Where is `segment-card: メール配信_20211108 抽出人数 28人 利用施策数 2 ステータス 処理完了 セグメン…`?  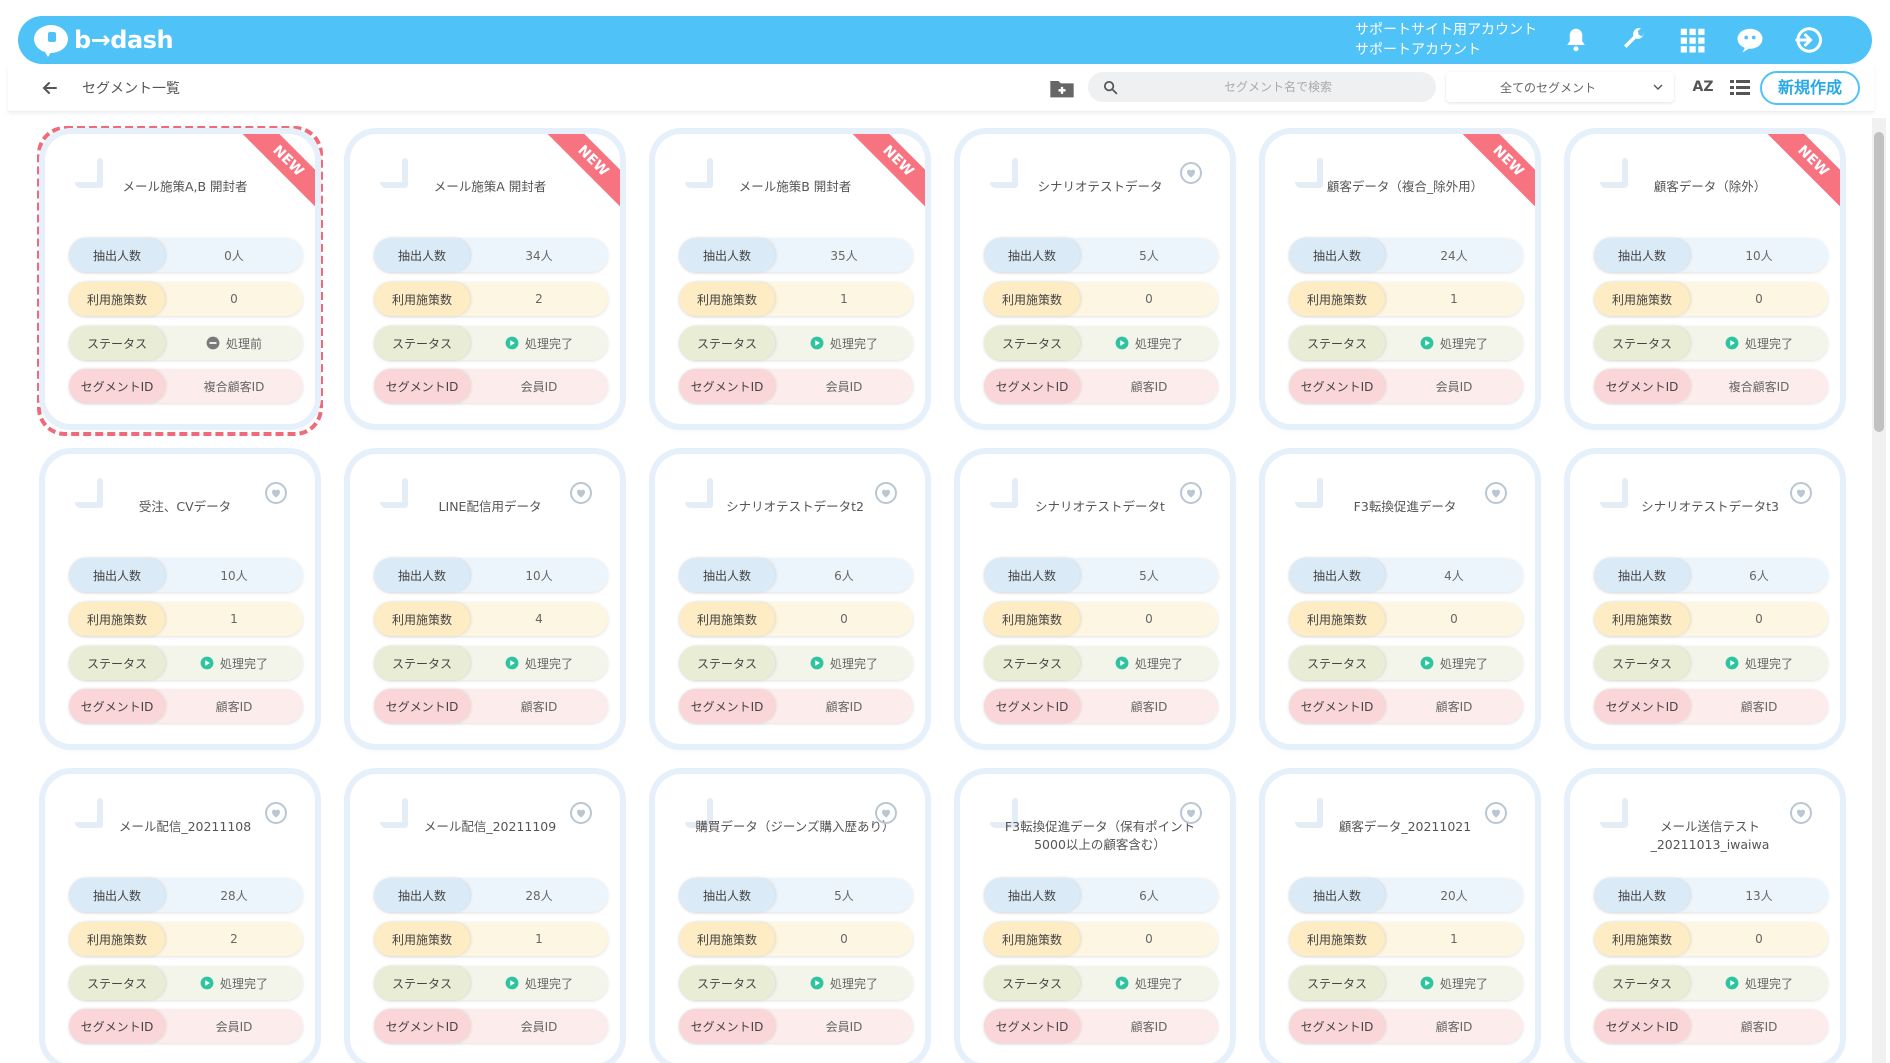 segment-card: メール配信_20211108 抽出人数 28人 利用施策数 2 ステータス 処理完了 セグメン… is located at coordinates (180, 918).